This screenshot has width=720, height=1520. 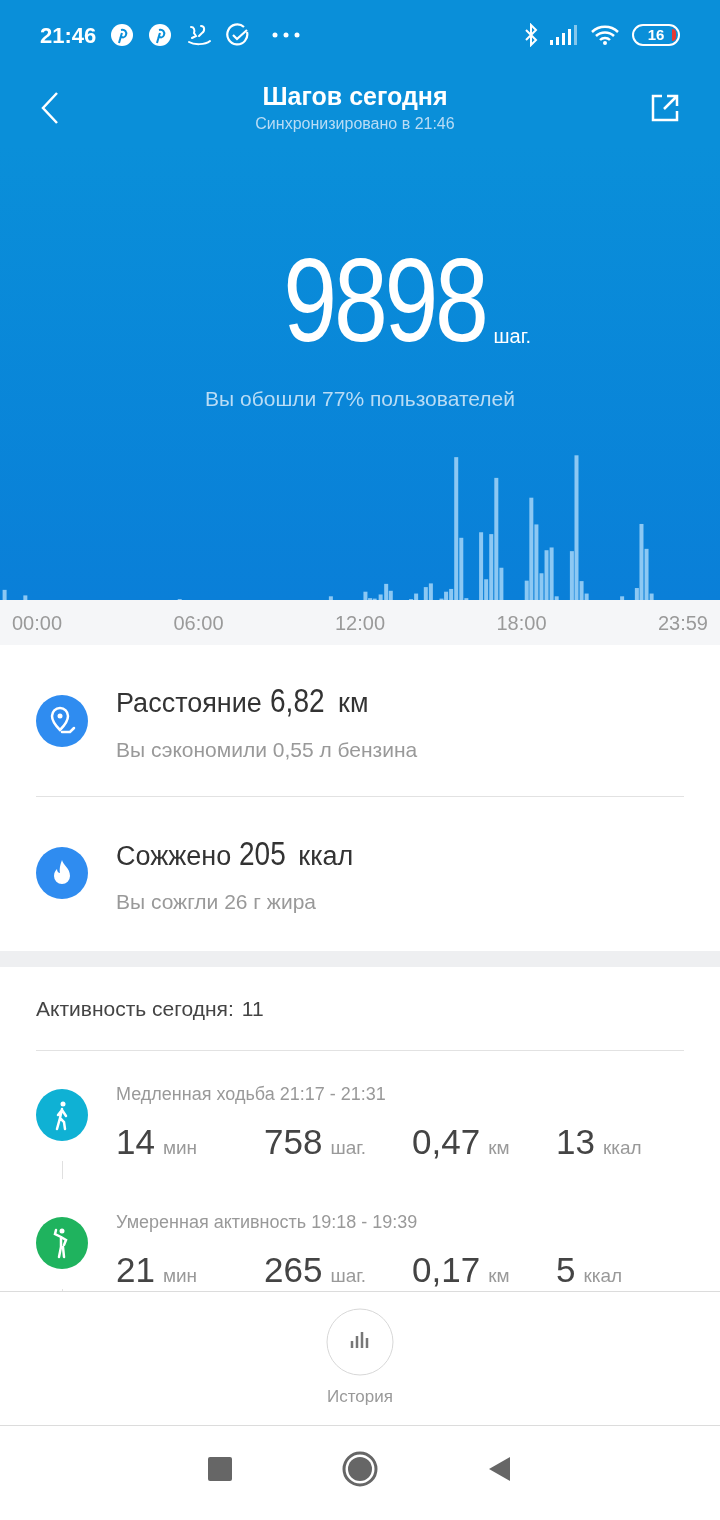 I want to click on share-icon, so click(x=665, y=107).